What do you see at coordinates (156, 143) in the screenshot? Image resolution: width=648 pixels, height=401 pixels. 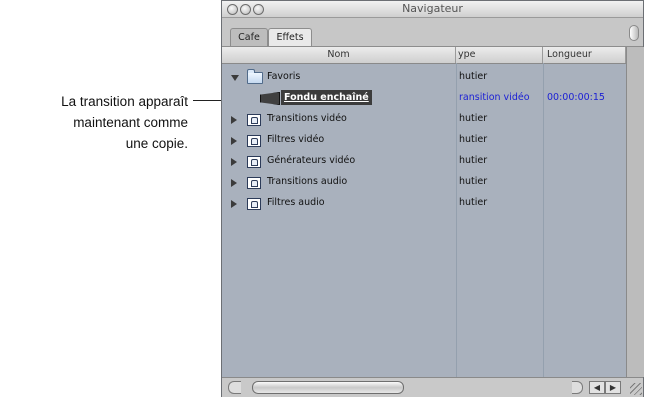 I see `callout-line-3: une copie.` at bounding box center [156, 143].